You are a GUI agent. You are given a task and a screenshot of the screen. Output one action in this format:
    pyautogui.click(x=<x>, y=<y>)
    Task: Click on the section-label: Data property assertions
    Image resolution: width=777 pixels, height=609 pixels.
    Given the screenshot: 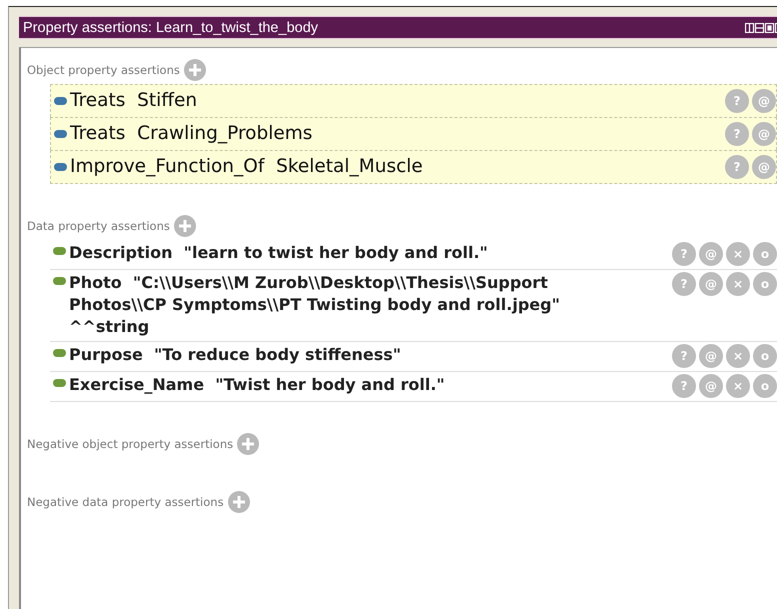 What is the action you would take?
    pyautogui.click(x=98, y=226)
    